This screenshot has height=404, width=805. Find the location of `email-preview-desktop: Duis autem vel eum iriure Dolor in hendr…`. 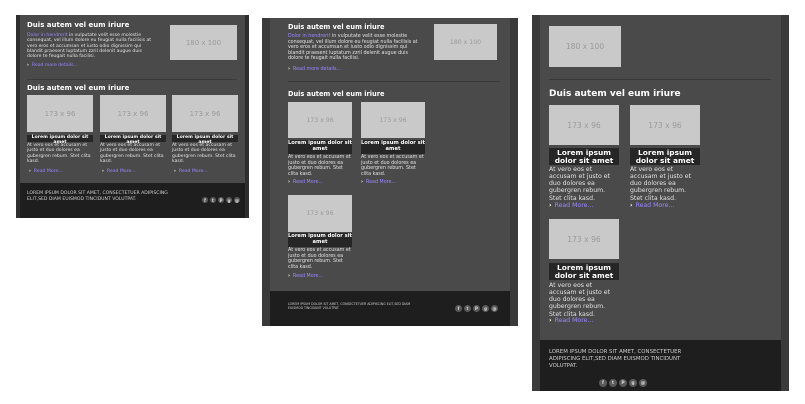

email-preview-desktop: Duis autem vel eum iriure Dolor in hendr… is located at coordinates (132, 116).